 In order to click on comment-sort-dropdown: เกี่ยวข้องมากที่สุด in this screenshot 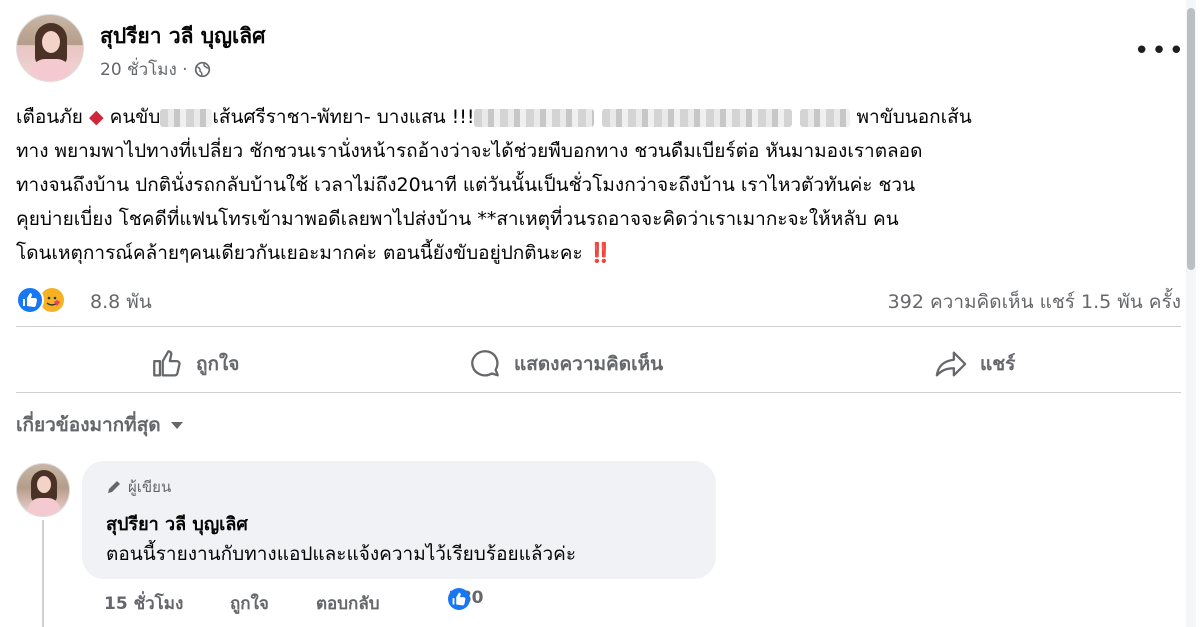, I will do `click(100, 425)`.